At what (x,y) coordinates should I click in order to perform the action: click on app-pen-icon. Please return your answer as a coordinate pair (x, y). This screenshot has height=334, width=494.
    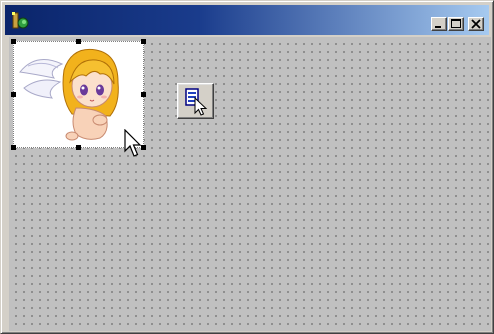
    Looking at the image, I should click on (21, 21).